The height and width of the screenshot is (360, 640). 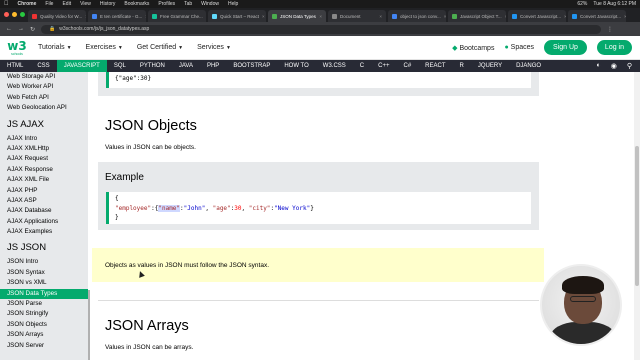 I want to click on login-button: Log in, so click(x=614, y=47).